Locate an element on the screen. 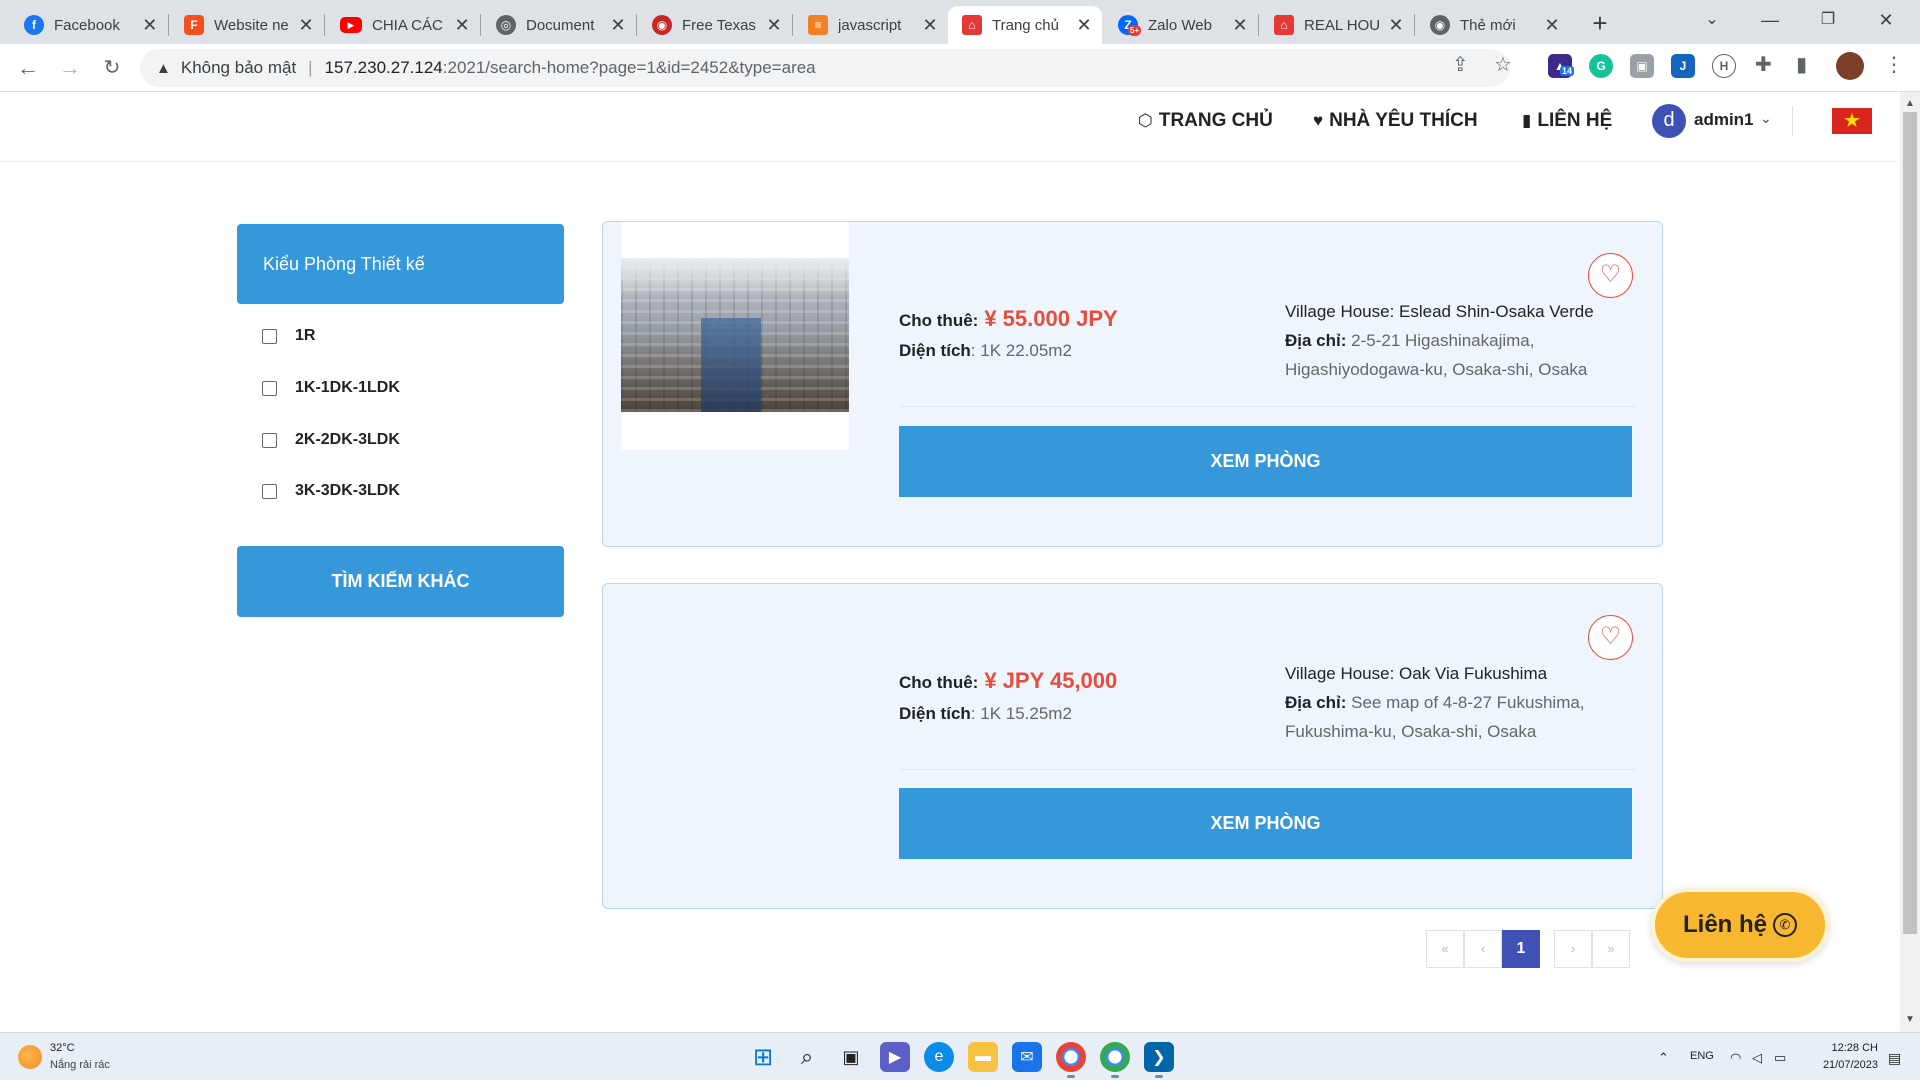 The width and height of the screenshot is (1920, 1080). nav-favorites: ♥ NHÀ YÊU THÍCH is located at coordinates (1395, 121).